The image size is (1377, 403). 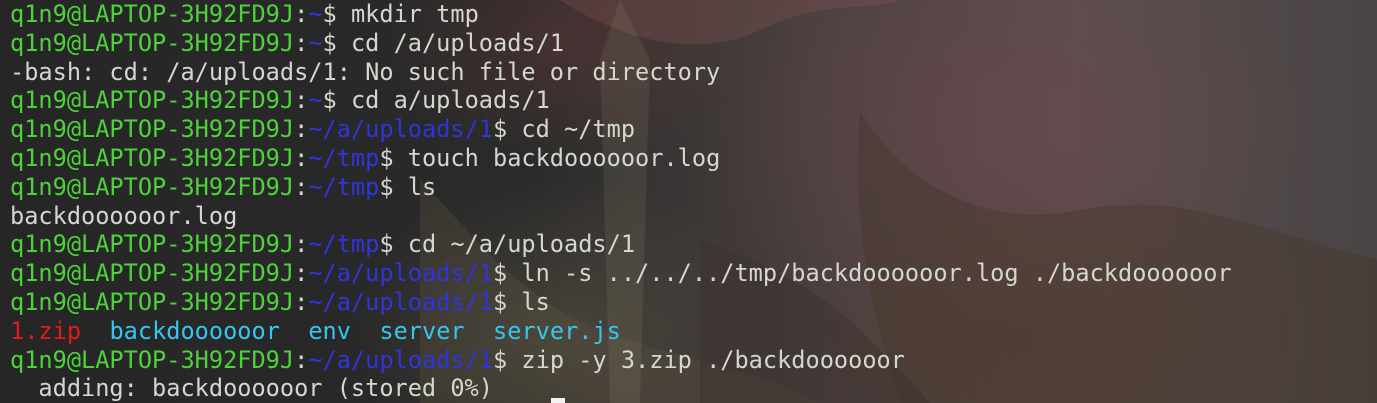 I want to click on command-text: zip -y 3.zip ./backdoooooor, so click(x=713, y=359).